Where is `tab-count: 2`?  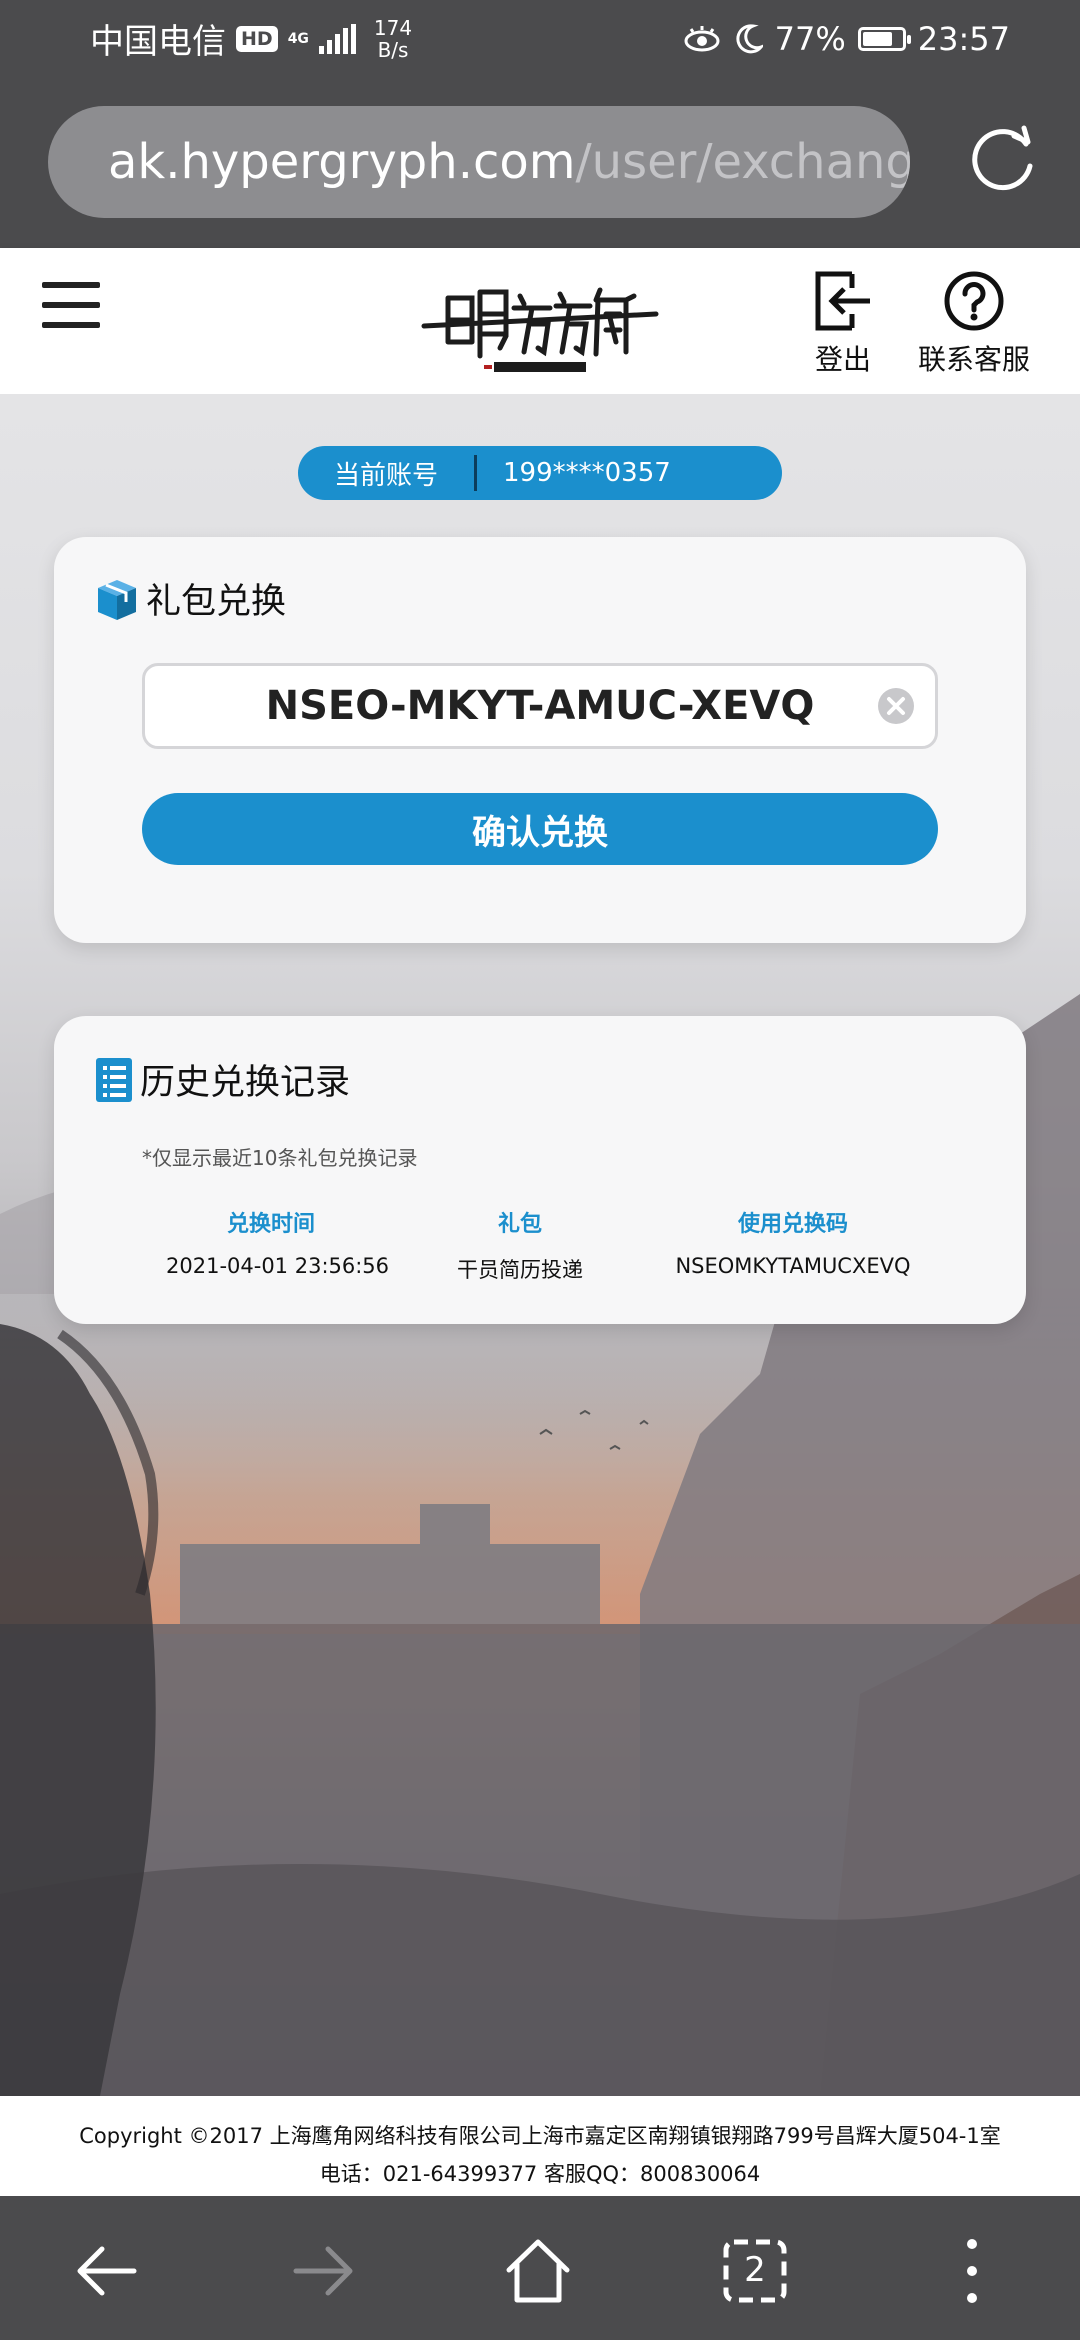
tab-count: 2 is located at coordinates (755, 2270).